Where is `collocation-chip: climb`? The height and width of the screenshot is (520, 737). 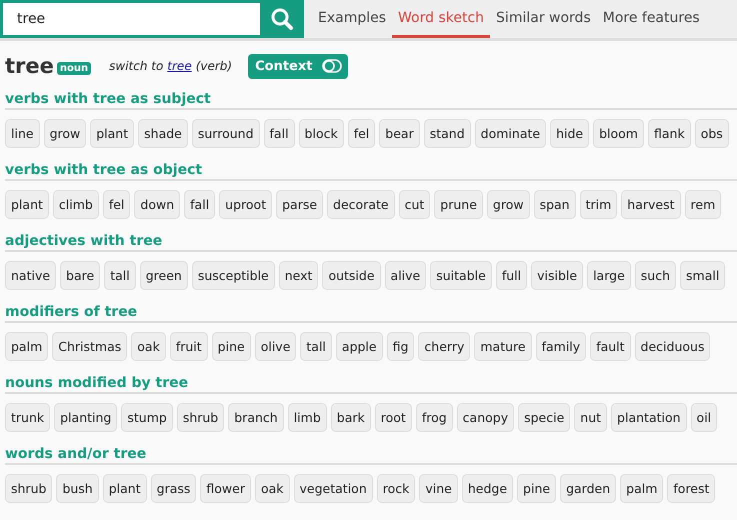
collocation-chip: climb is located at coordinates (75, 204).